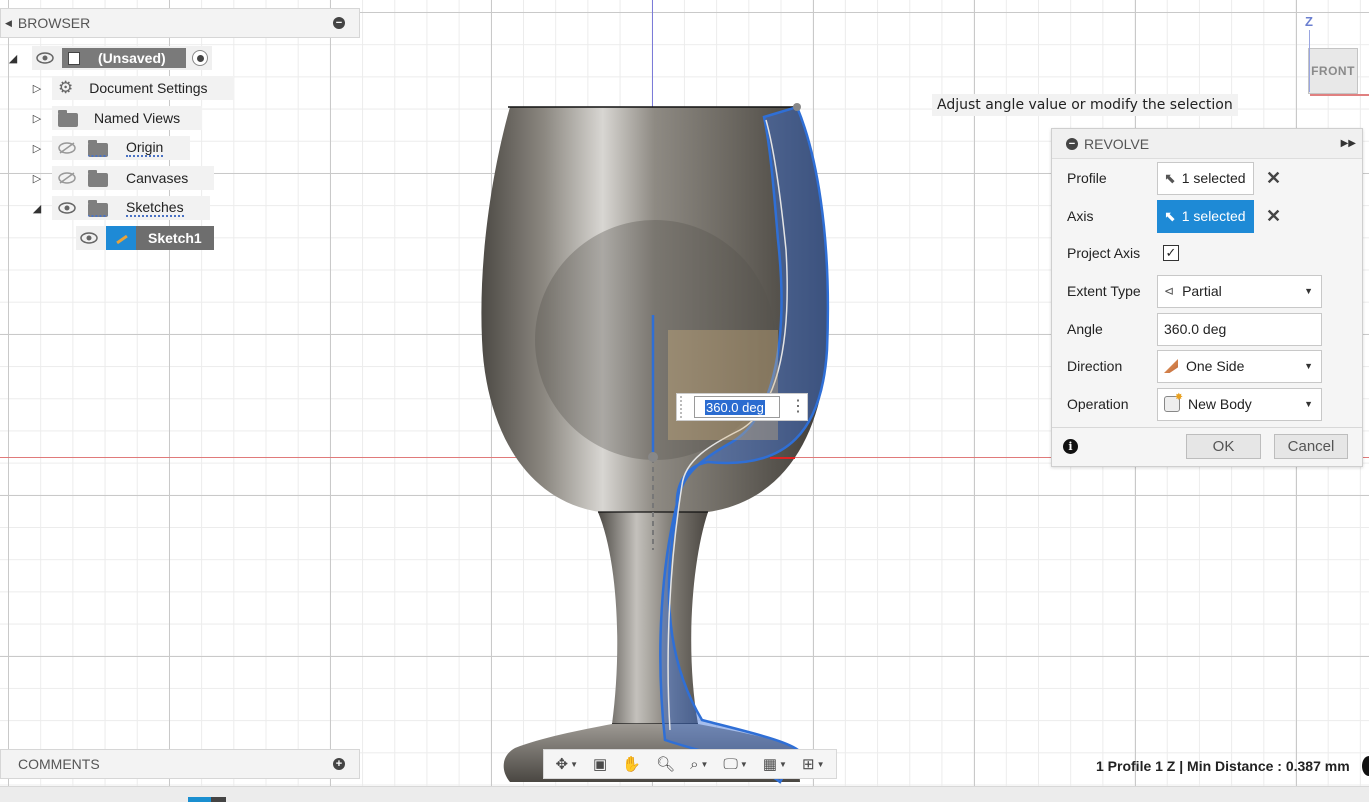 Image resolution: width=1369 pixels, height=802 pixels. I want to click on axis-selector: ⬉ 1 selected, so click(1205, 216).